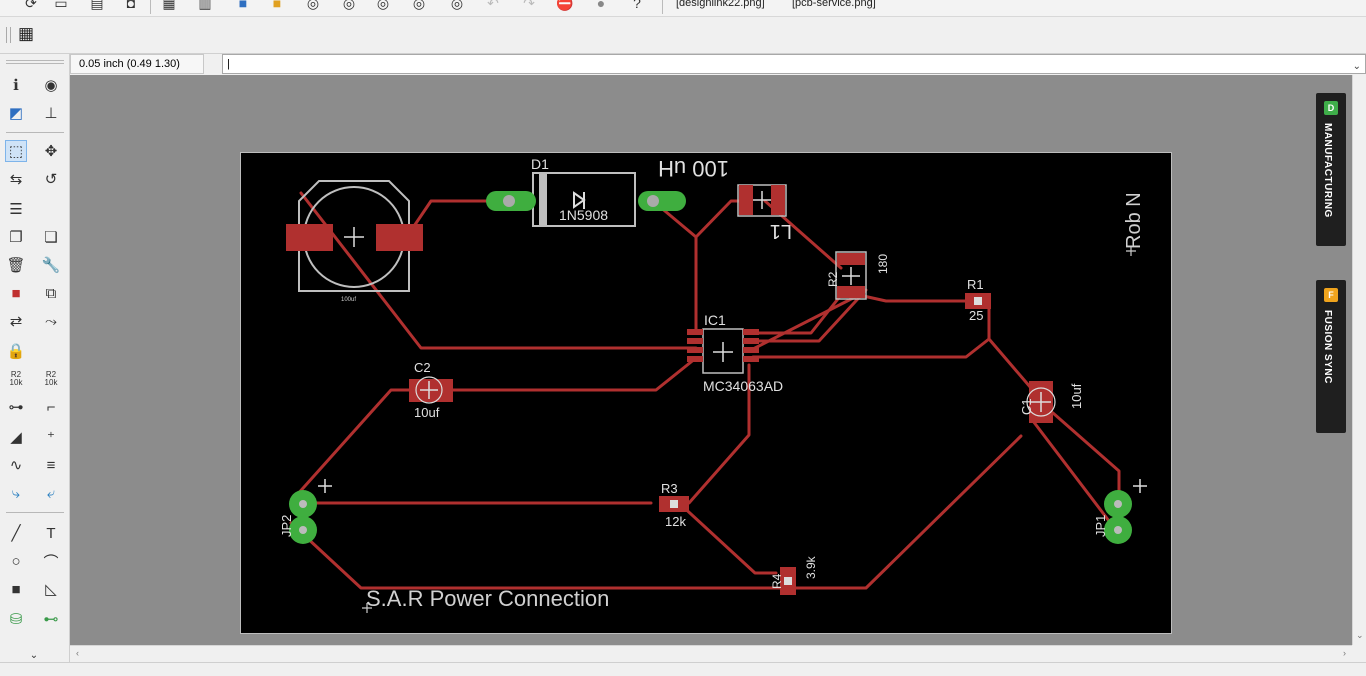 The width and height of the screenshot is (1366, 676). What do you see at coordinates (693, 168) in the screenshot?
I see `l1-value: 100 uH` at bounding box center [693, 168].